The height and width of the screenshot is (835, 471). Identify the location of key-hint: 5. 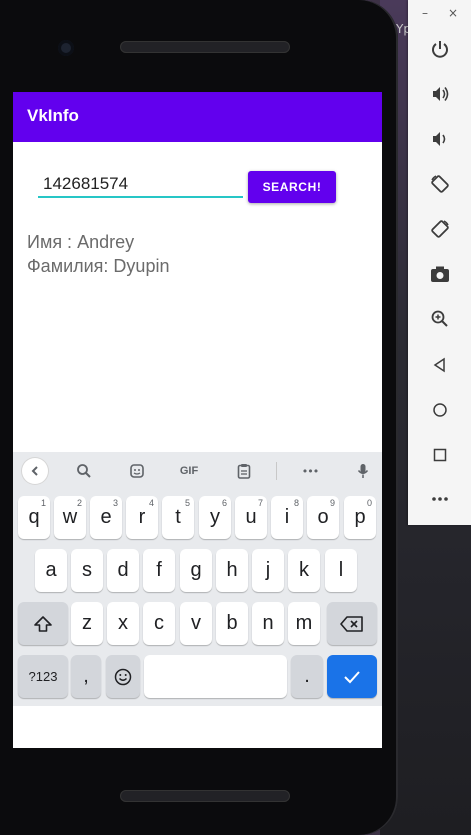
(187, 503).